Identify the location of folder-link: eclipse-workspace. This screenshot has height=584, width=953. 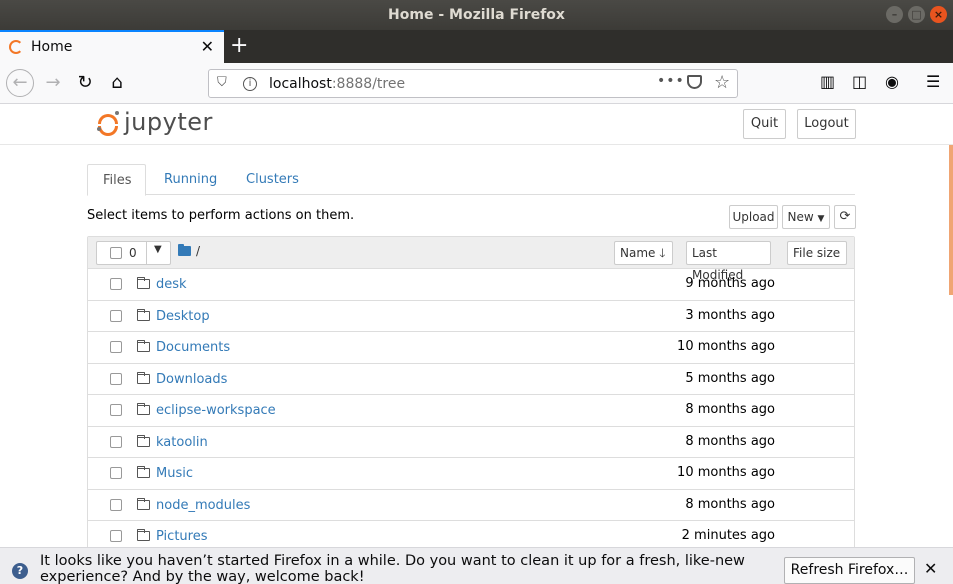
(216, 410).